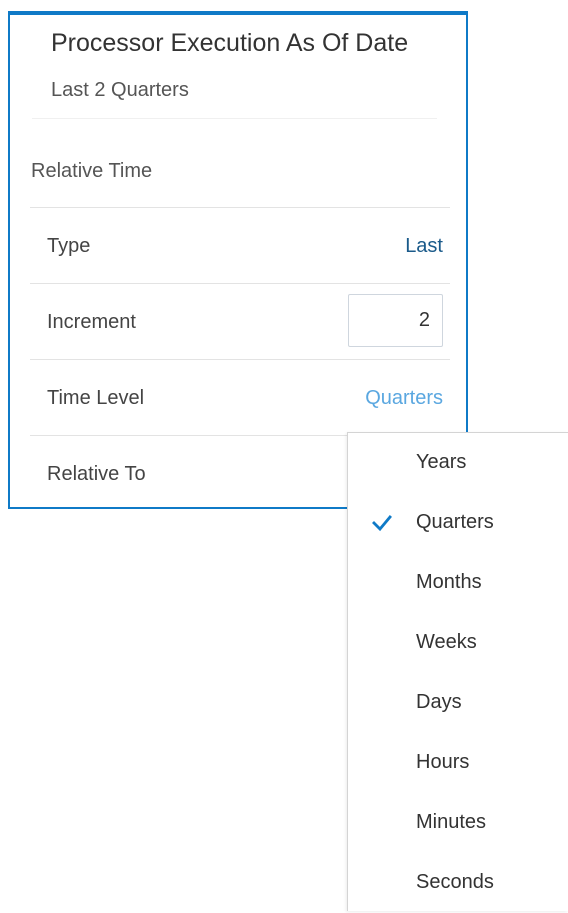  What do you see at coordinates (234, 118) in the screenshot?
I see `header-divider` at bounding box center [234, 118].